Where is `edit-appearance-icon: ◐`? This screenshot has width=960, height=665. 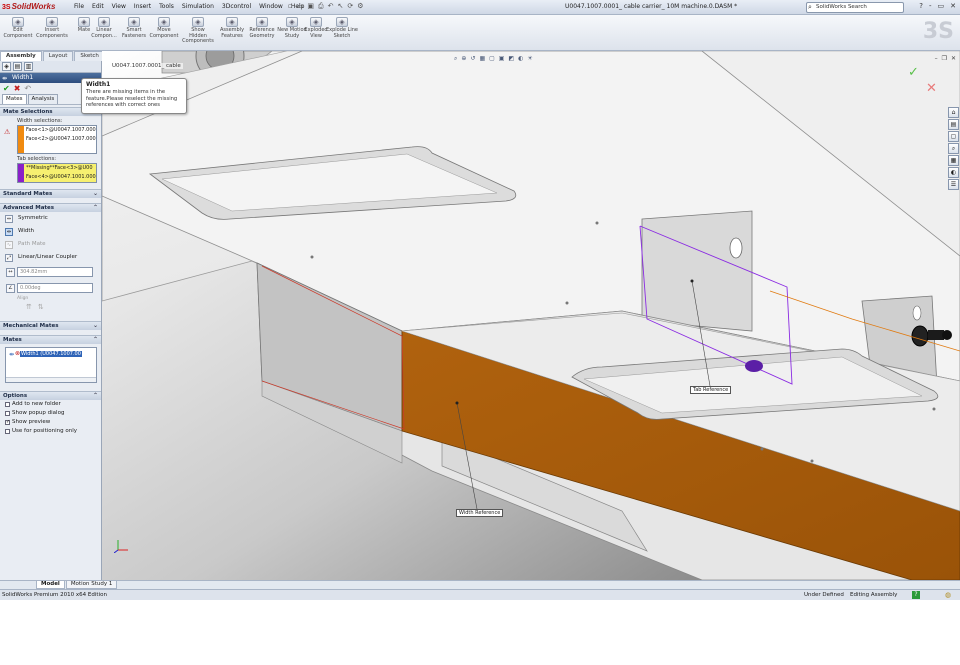 edit-appearance-icon: ◐ is located at coordinates (520, 59).